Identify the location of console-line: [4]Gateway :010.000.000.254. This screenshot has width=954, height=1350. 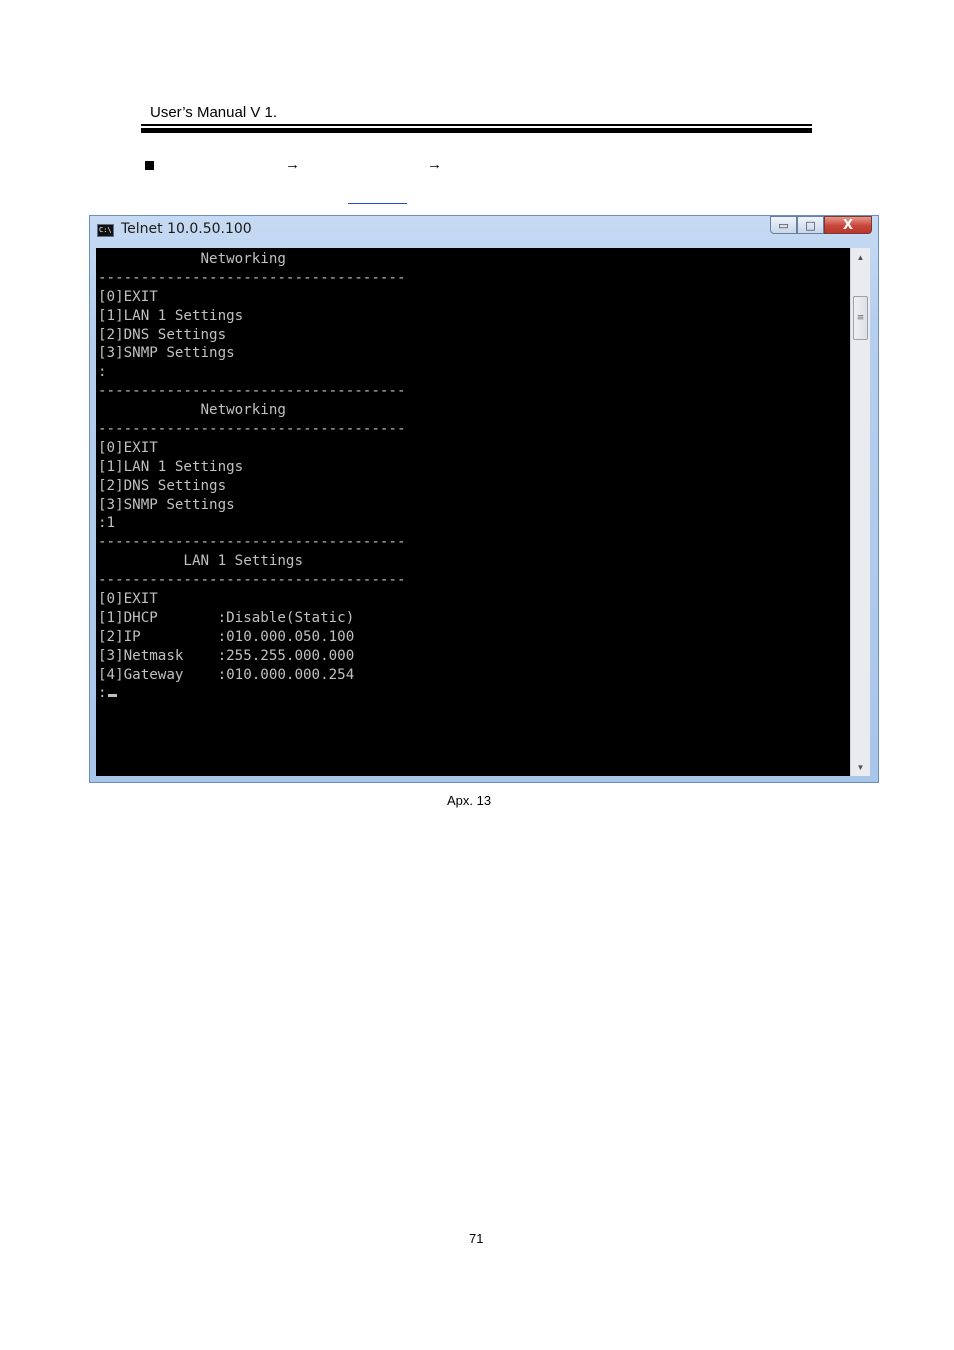
(226, 674).